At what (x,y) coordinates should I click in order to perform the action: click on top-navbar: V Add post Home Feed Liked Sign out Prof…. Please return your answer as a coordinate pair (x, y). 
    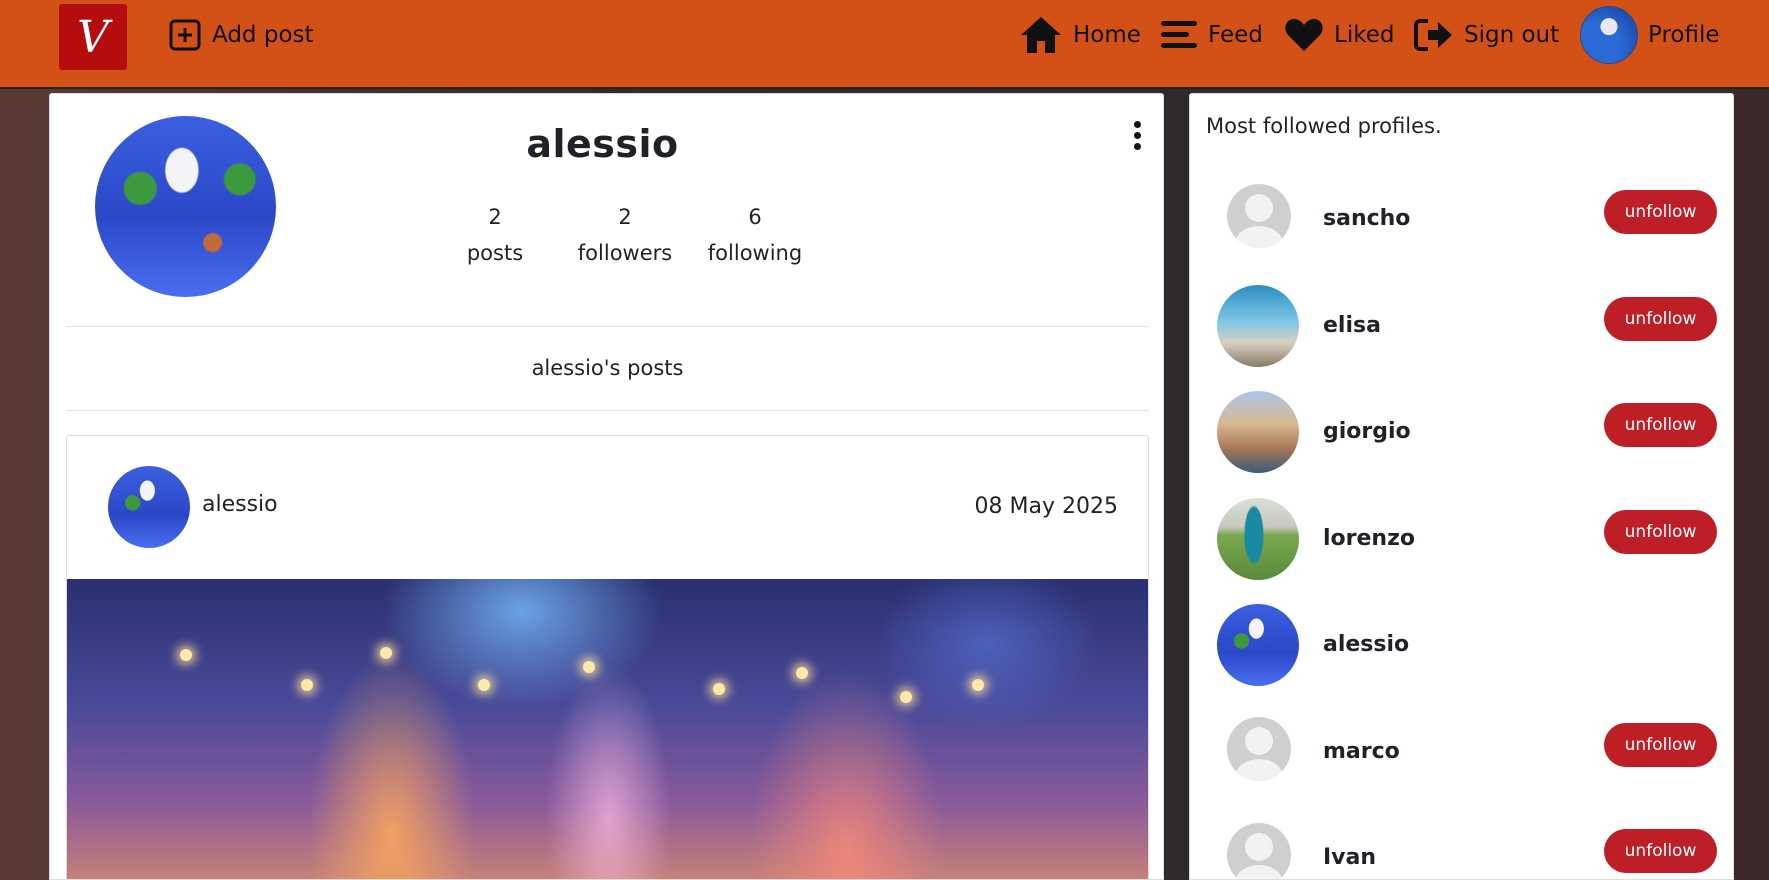
    Looking at the image, I should click on (884, 44).